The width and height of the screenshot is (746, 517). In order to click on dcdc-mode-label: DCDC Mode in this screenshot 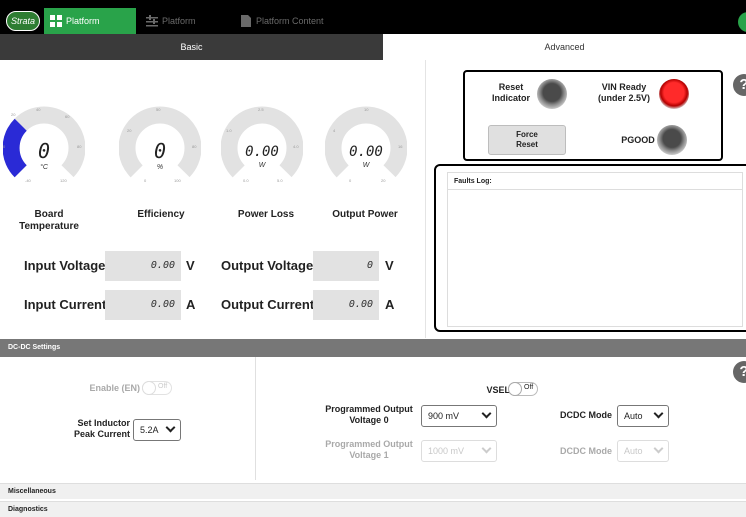, I will do `click(586, 451)`.